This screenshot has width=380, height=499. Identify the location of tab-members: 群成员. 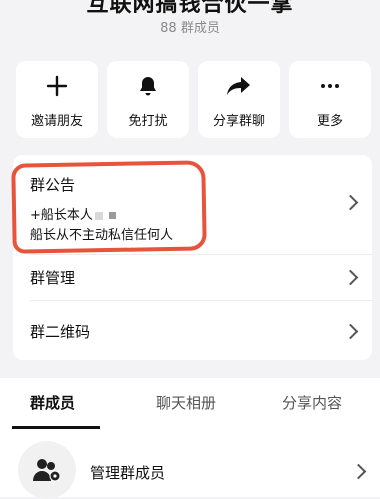
(52, 402).